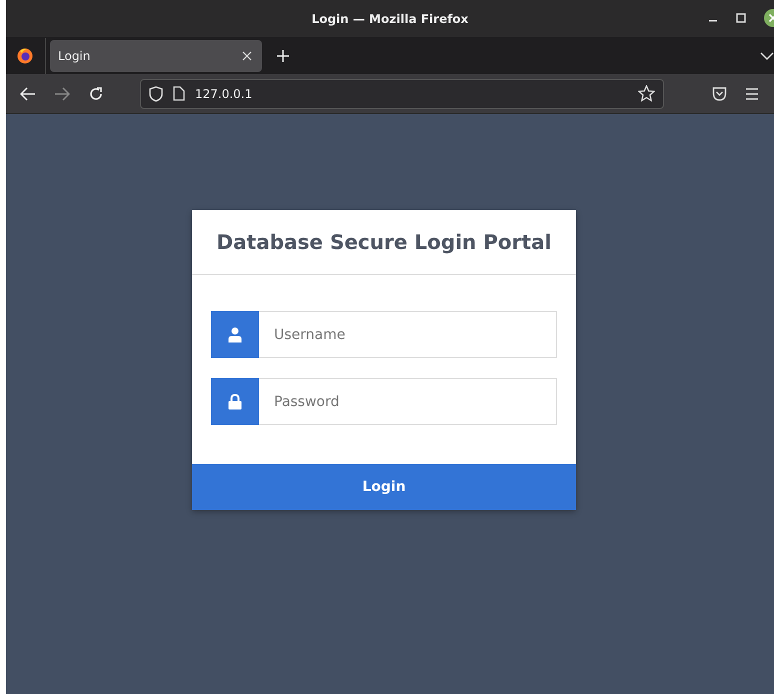  What do you see at coordinates (402, 93) in the screenshot?
I see `address-bar: 127.0.0.1` at bounding box center [402, 93].